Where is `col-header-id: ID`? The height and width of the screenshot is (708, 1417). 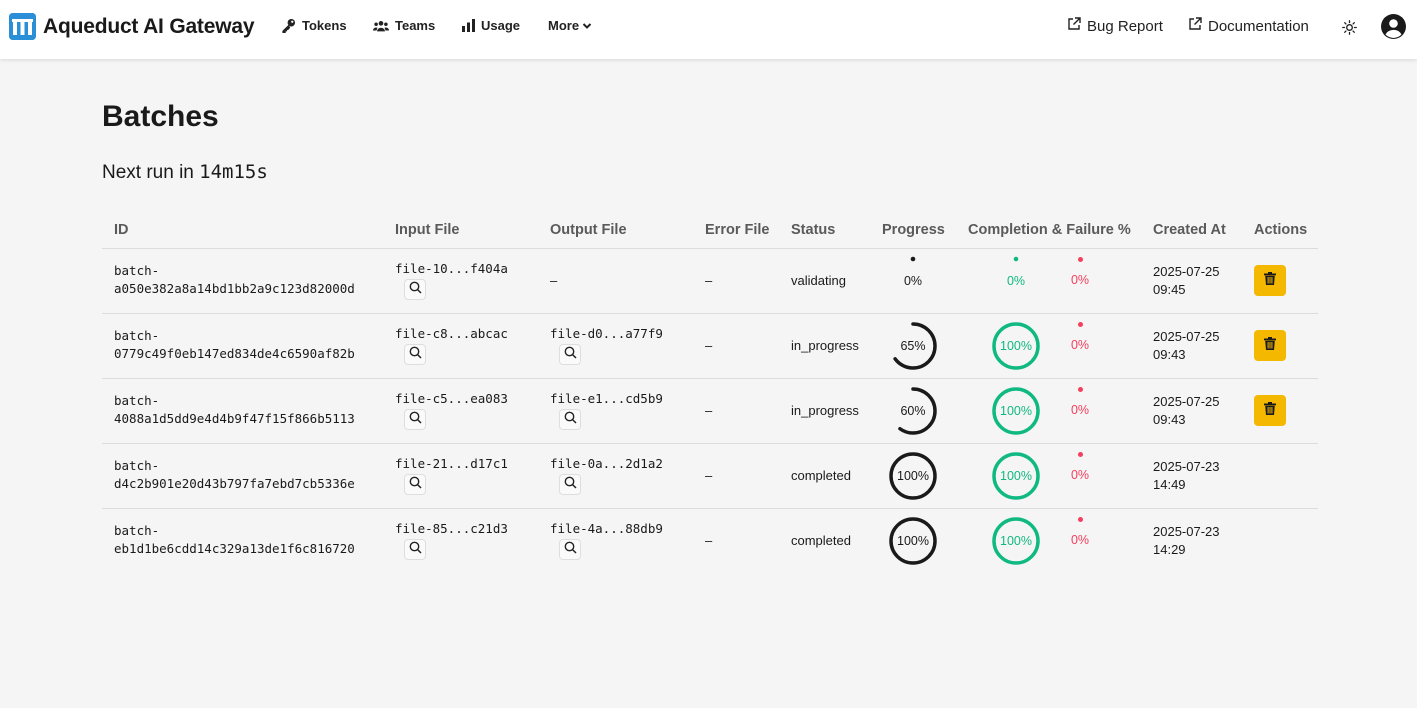
col-header-id: ID is located at coordinates (121, 230).